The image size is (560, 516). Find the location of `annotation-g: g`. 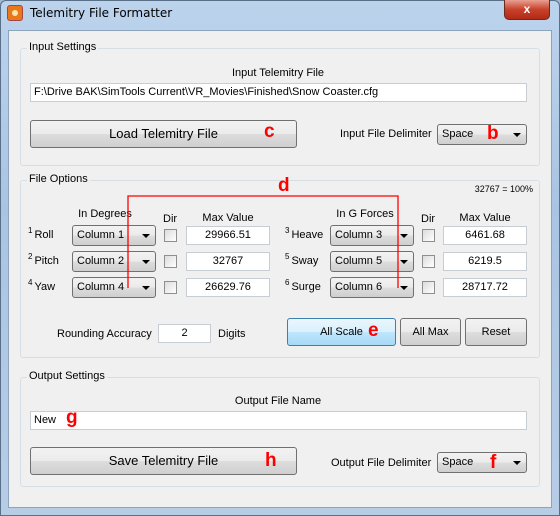

annotation-g: g is located at coordinates (72, 417).